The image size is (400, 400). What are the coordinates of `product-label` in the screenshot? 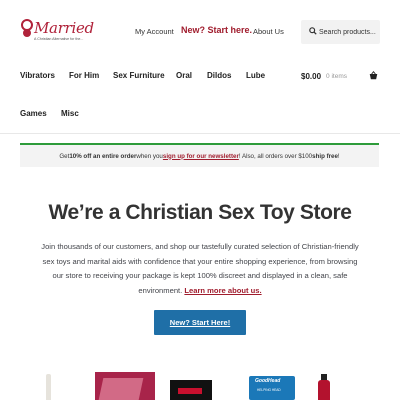 It's located at (190, 391).